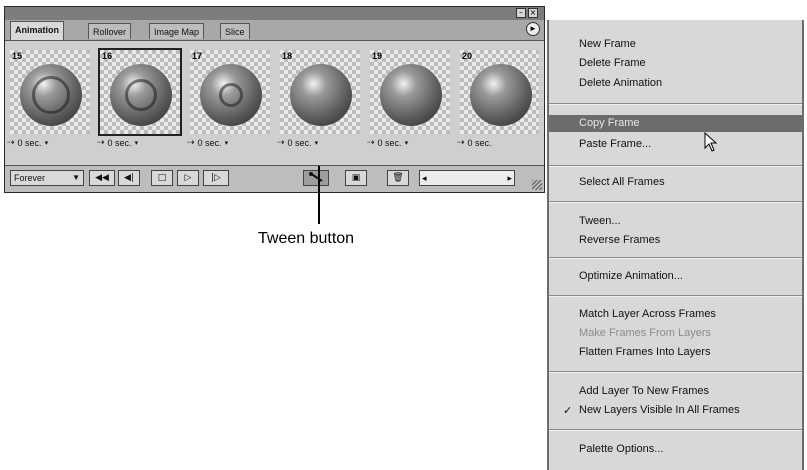  Describe the element at coordinates (644, 352) in the screenshot. I see `menu-item-flatten-frames: Flatten Frames Into Layers` at that location.